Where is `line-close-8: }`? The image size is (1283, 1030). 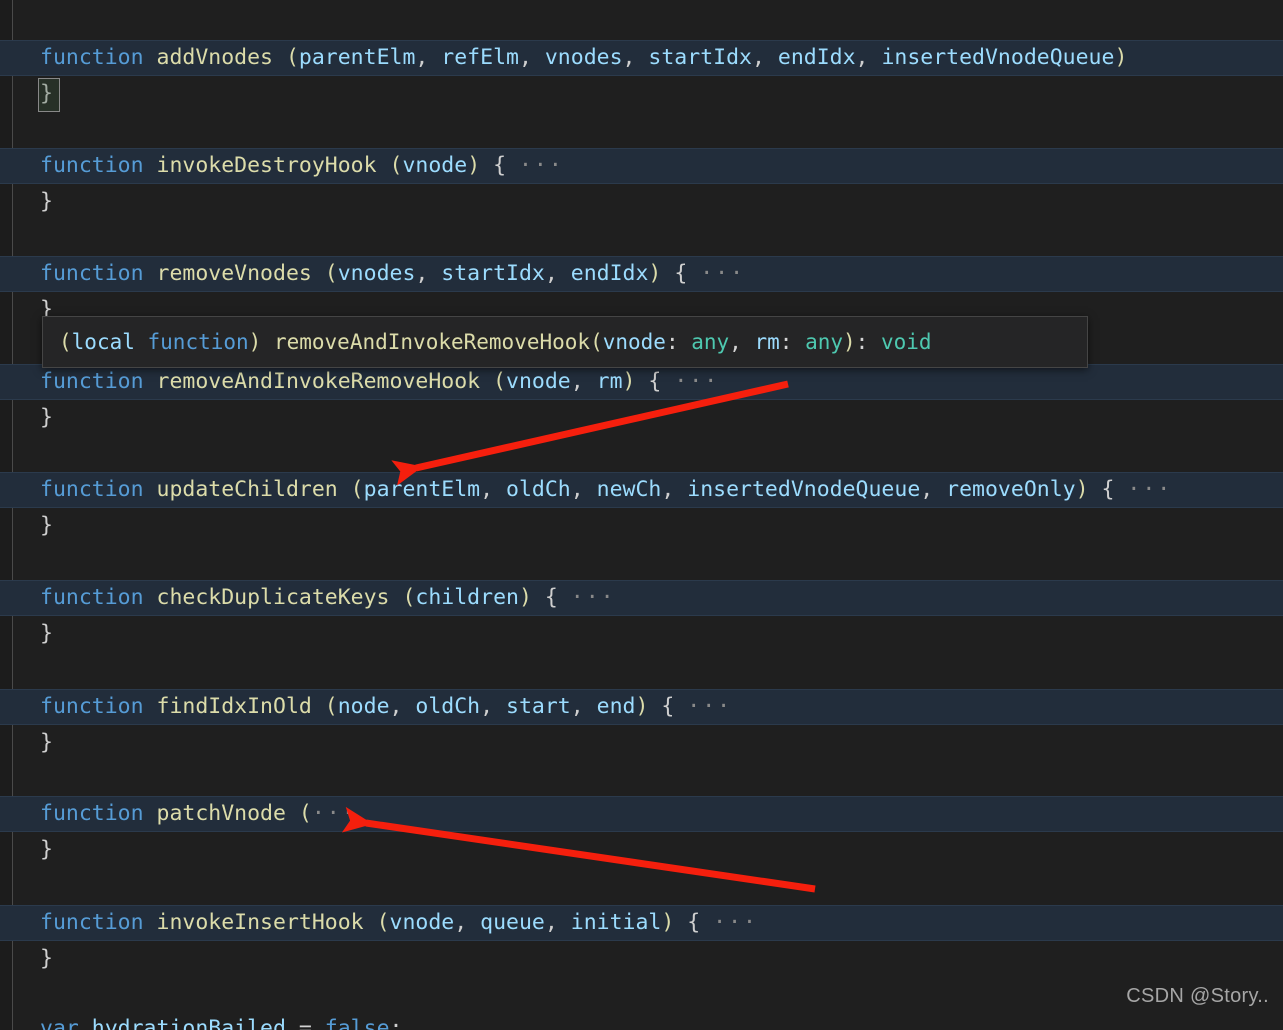 line-close-8: } is located at coordinates (641, 850).